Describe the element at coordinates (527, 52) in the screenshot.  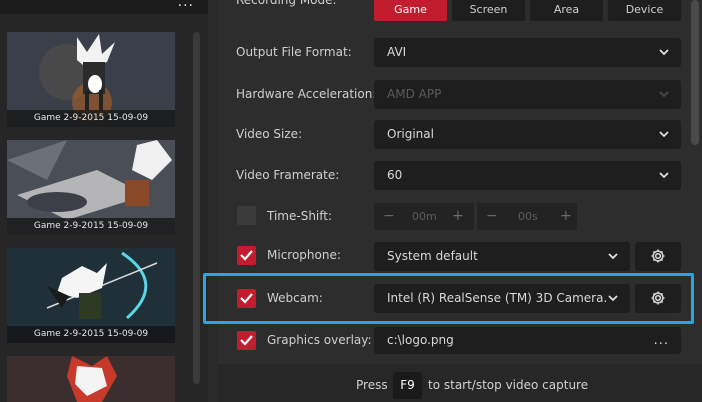
I see `output-format-dropdown: AVI` at that location.